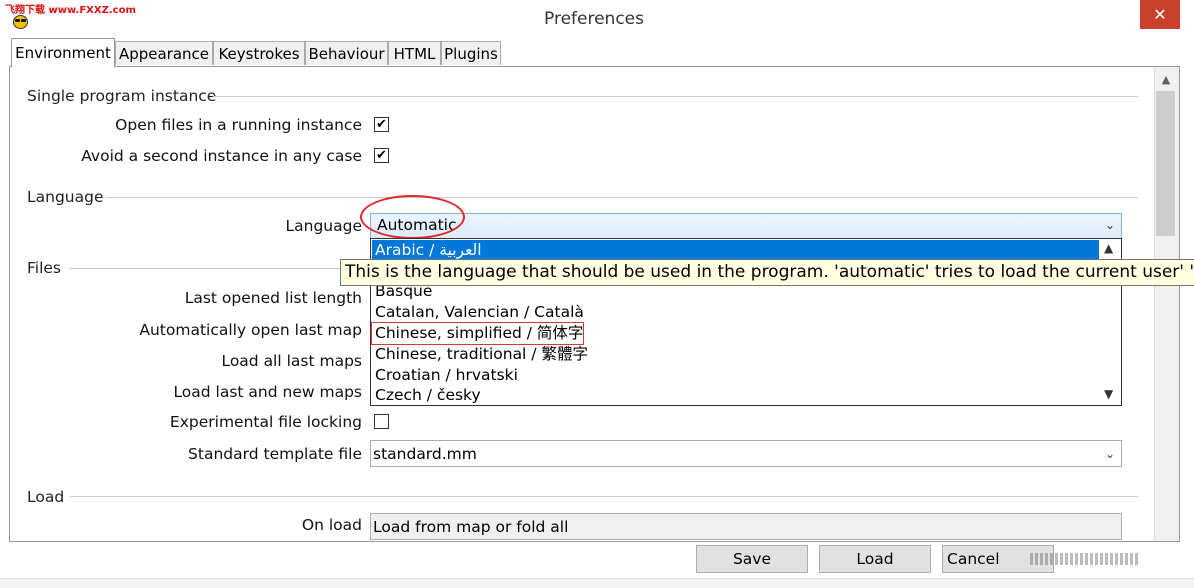 The height and width of the screenshot is (588, 1194). I want to click on save-button: Save, so click(752, 559).